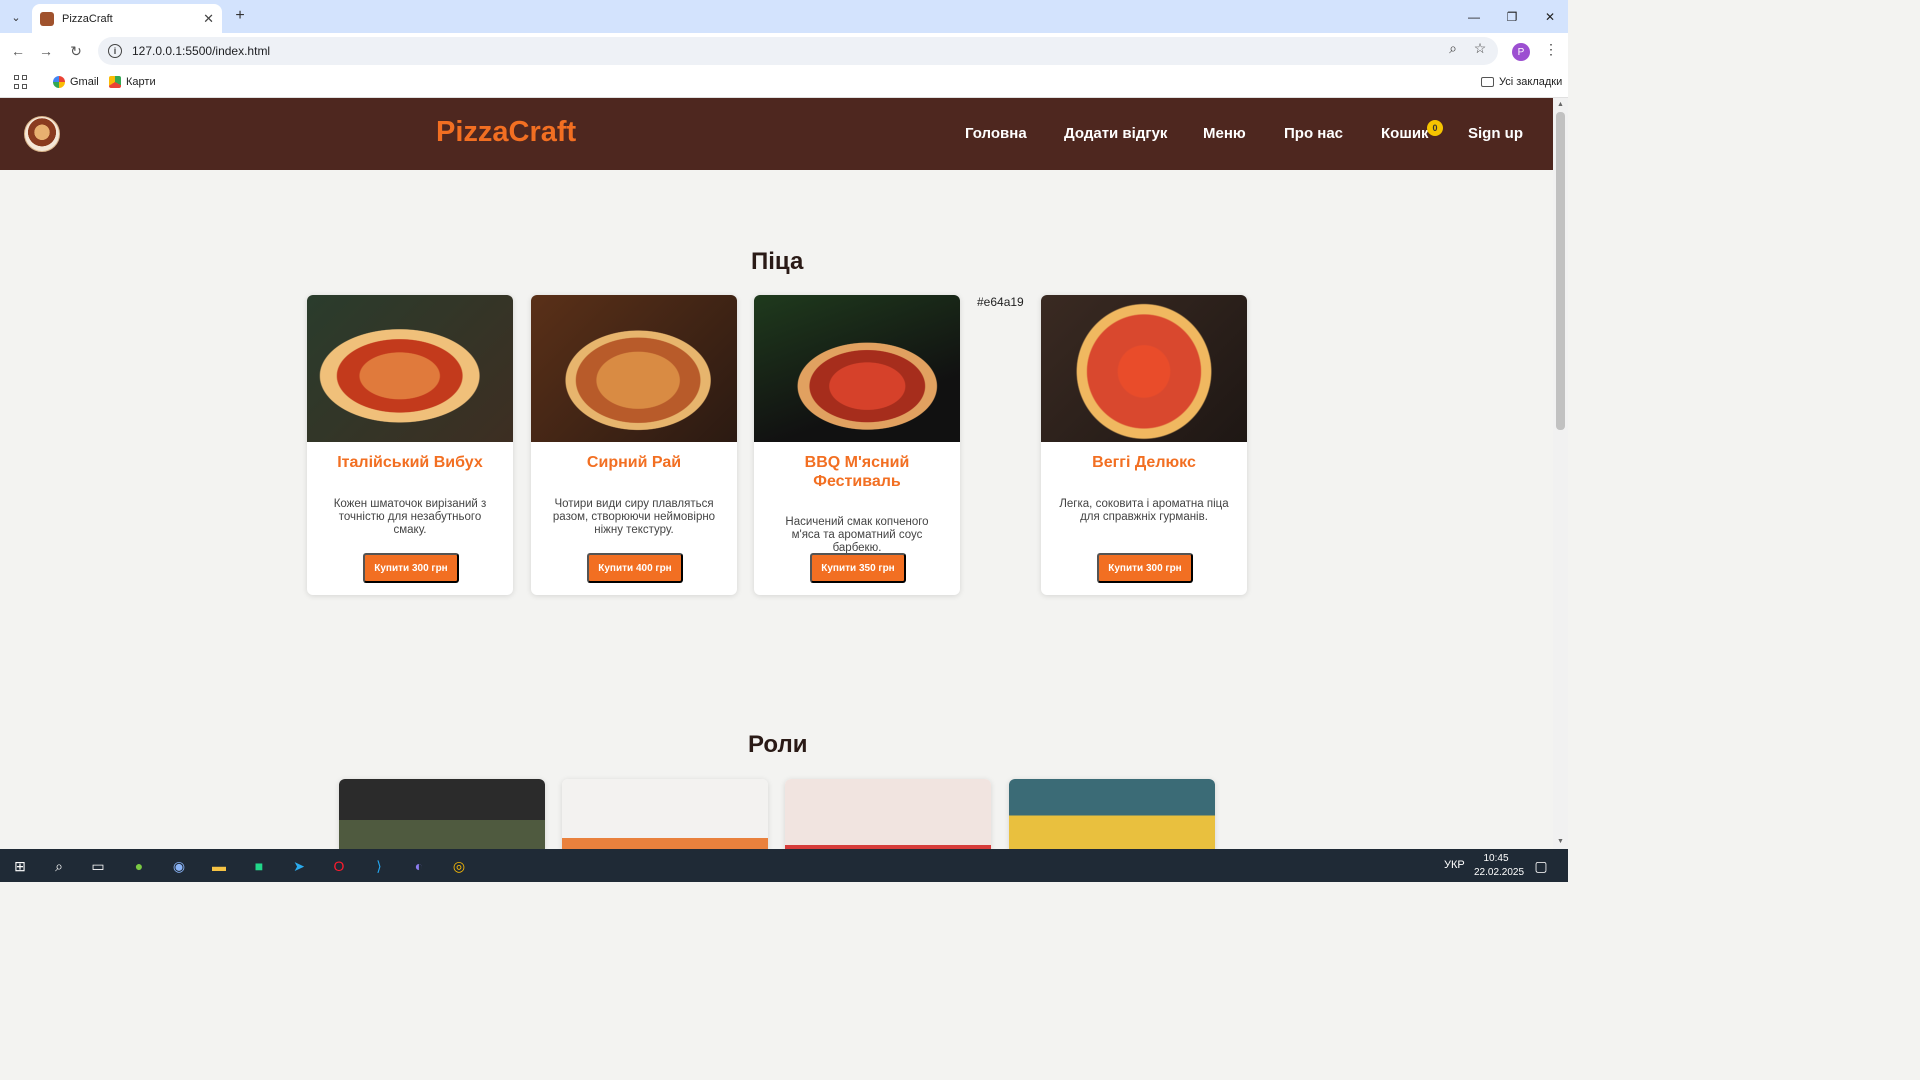 The width and height of the screenshot is (1920, 1080). What do you see at coordinates (299, 866) in the screenshot?
I see `telegram-icon: ➤` at bounding box center [299, 866].